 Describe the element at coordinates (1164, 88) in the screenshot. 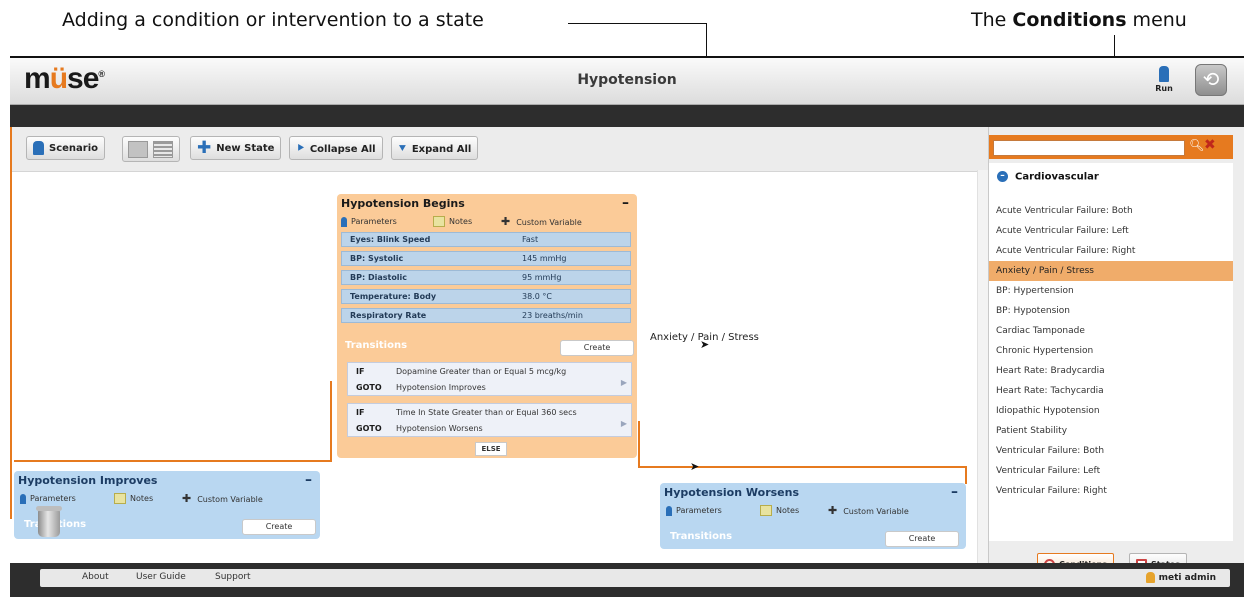

I see `run-label: Run` at that location.